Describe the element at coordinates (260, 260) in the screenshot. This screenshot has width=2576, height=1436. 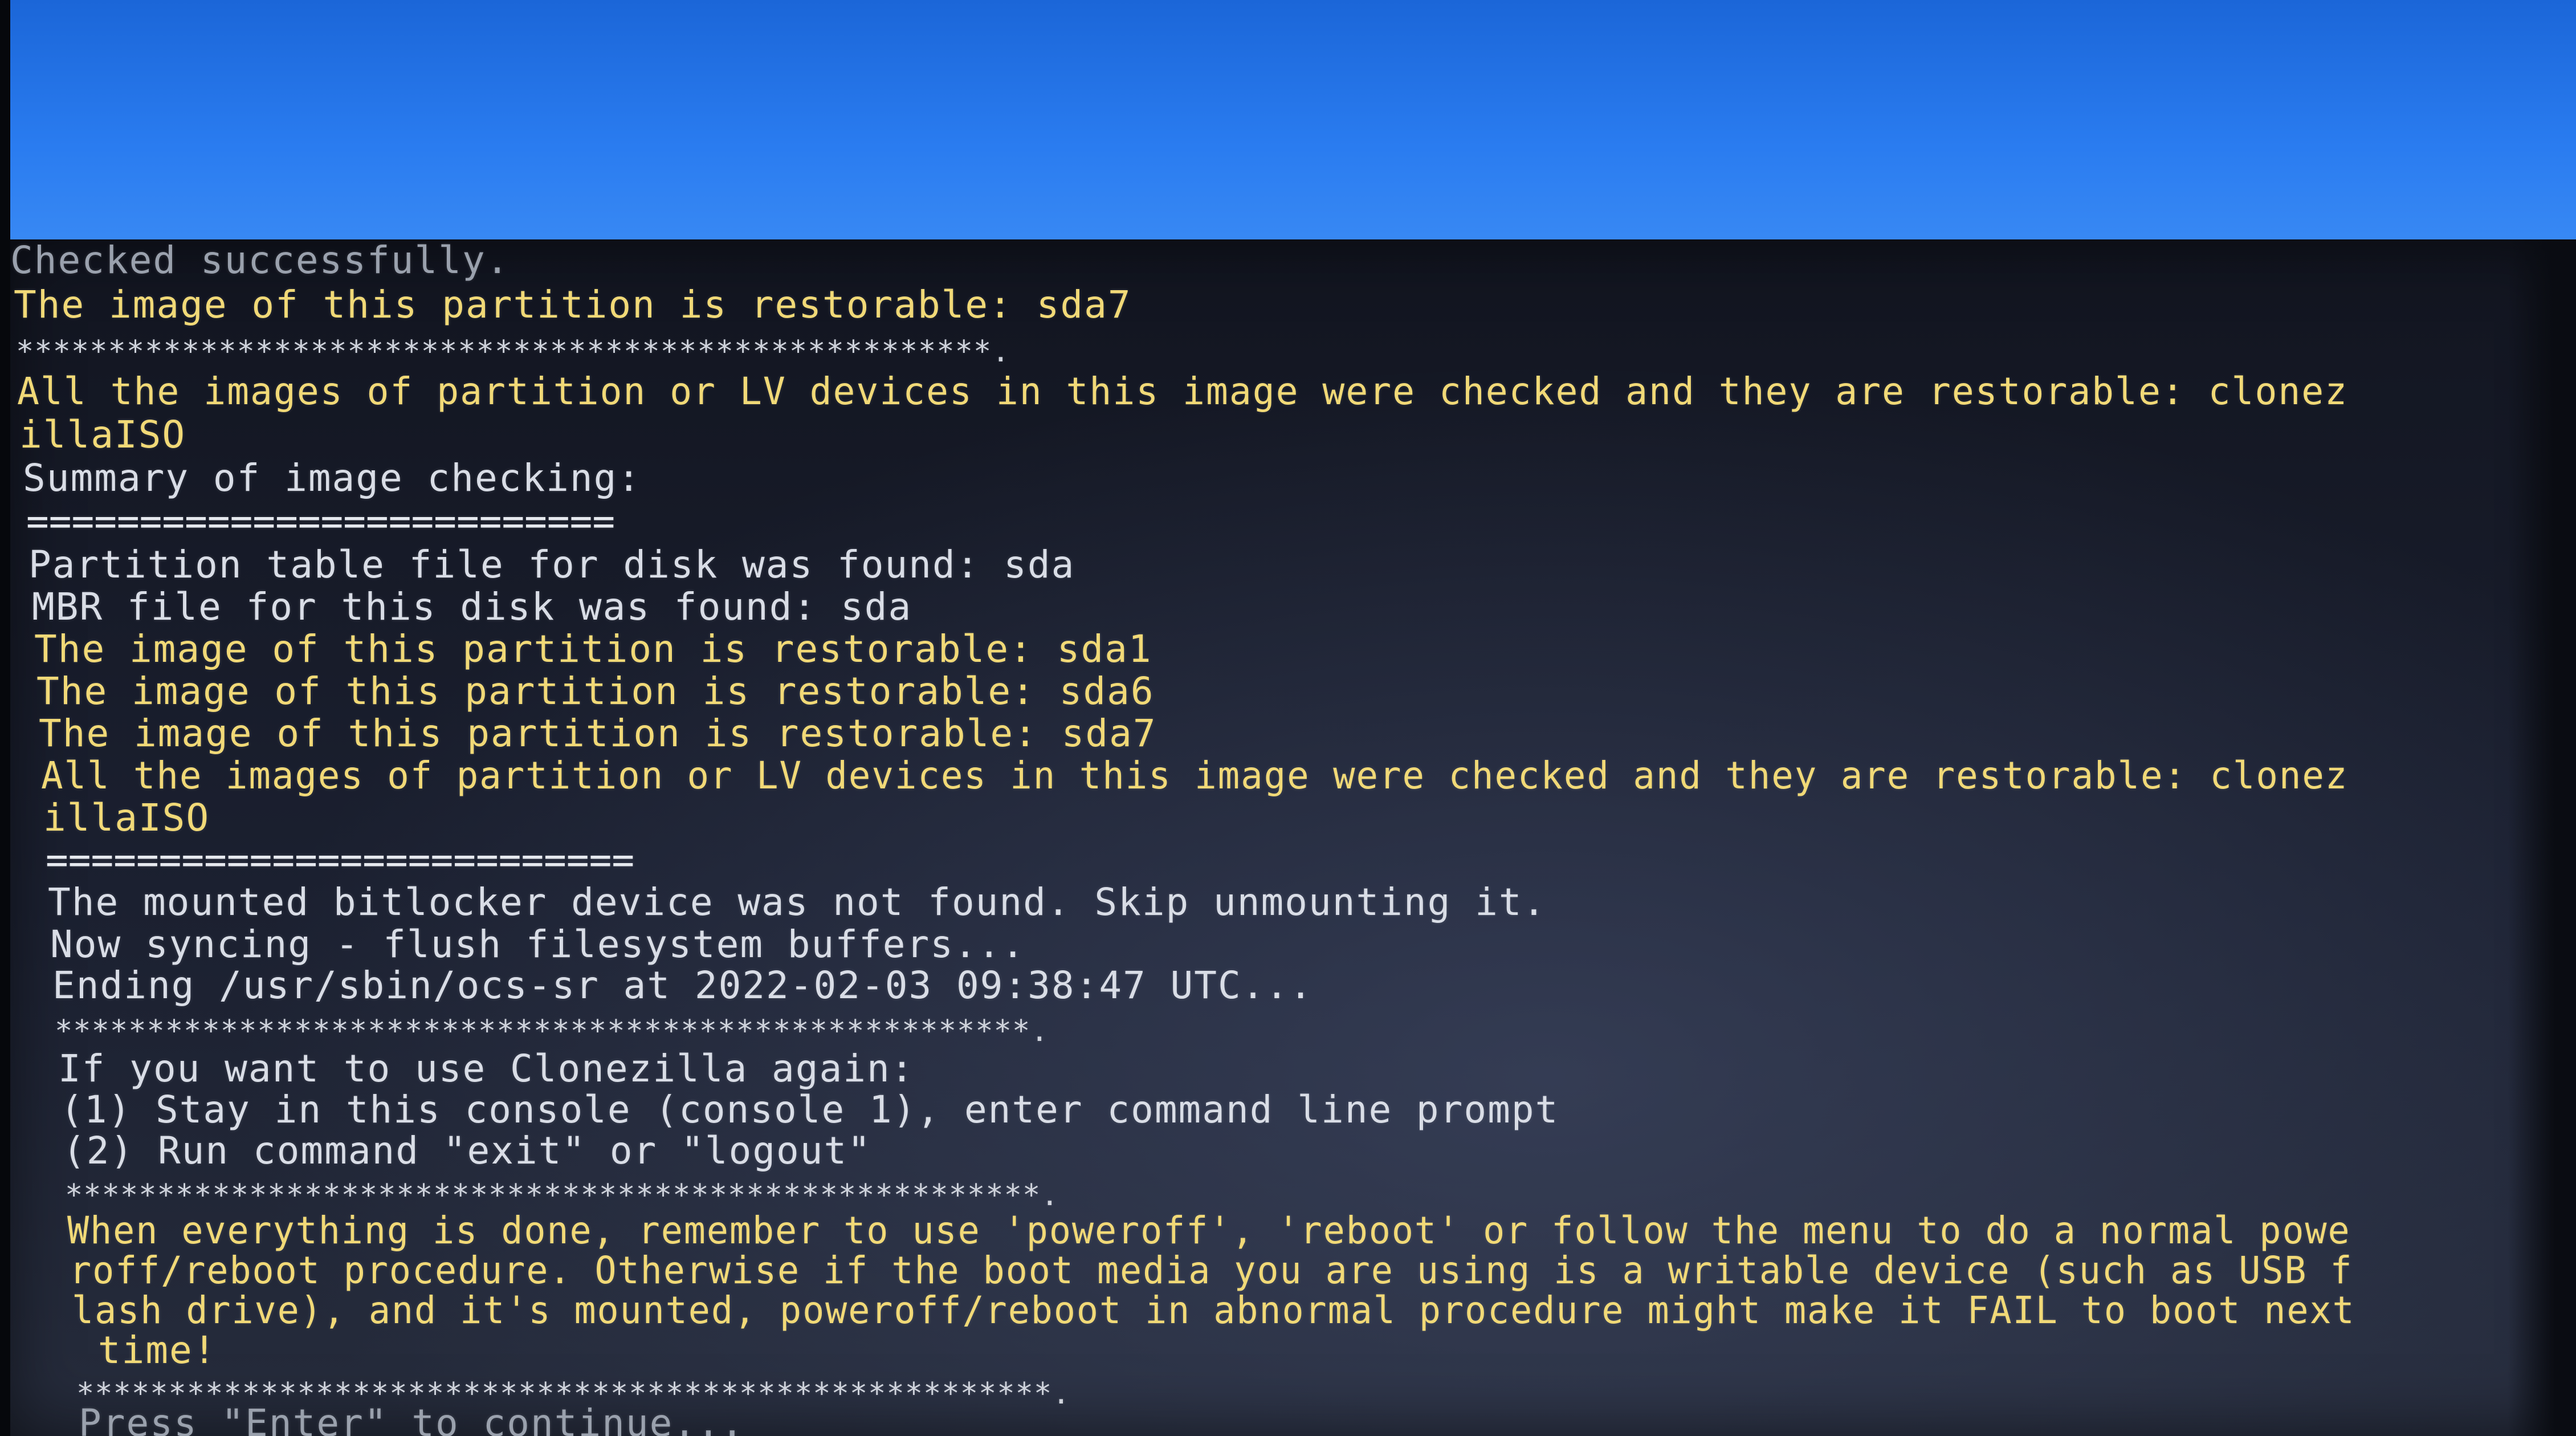
I see `console-line-checked: Checked successfully.` at that location.